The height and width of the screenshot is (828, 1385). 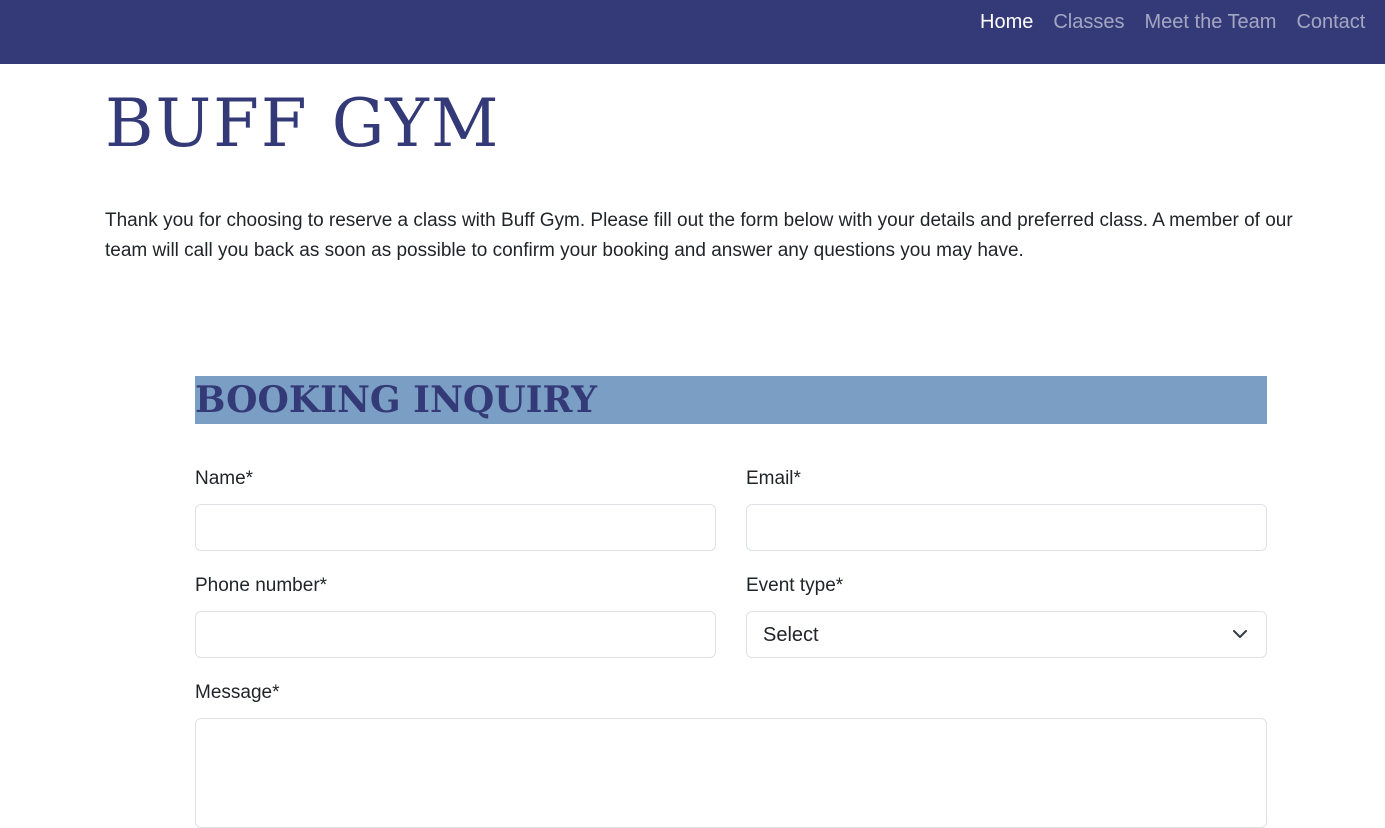 I want to click on nav-links: Home Classes Meet the Team Contact, so click(x=1172, y=22).